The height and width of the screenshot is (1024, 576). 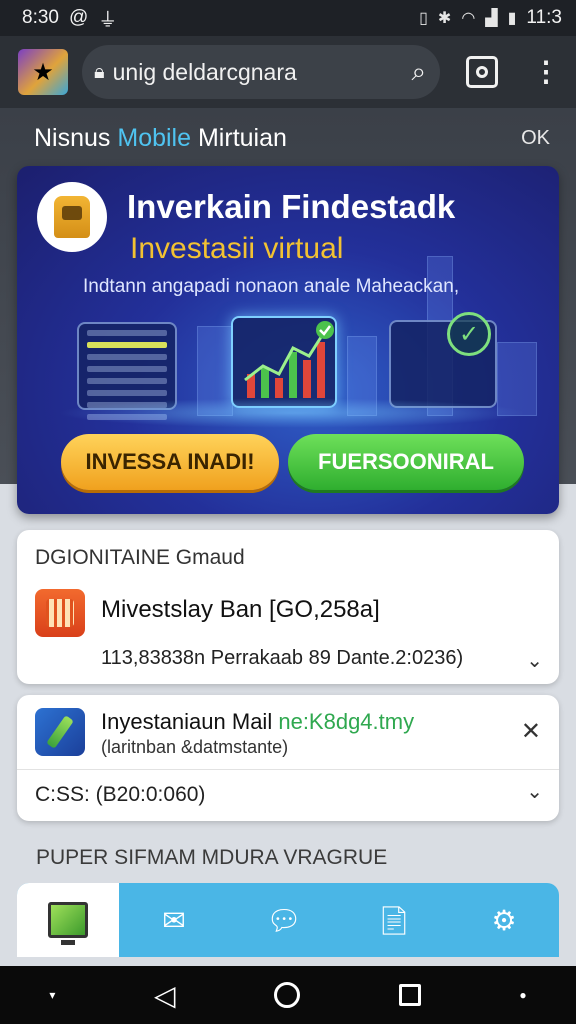 I want to click on table-panel, so click(x=127, y=371).